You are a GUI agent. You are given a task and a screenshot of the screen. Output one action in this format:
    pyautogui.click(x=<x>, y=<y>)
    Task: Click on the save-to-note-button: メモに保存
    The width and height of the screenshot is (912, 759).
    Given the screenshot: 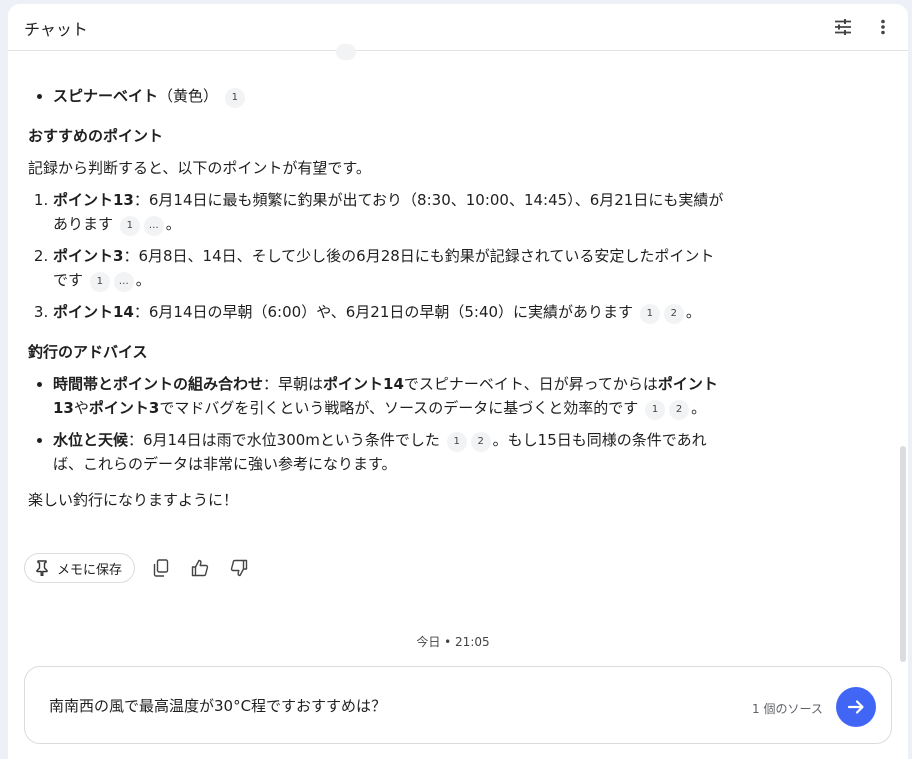 What is the action you would take?
    pyautogui.click(x=80, y=568)
    